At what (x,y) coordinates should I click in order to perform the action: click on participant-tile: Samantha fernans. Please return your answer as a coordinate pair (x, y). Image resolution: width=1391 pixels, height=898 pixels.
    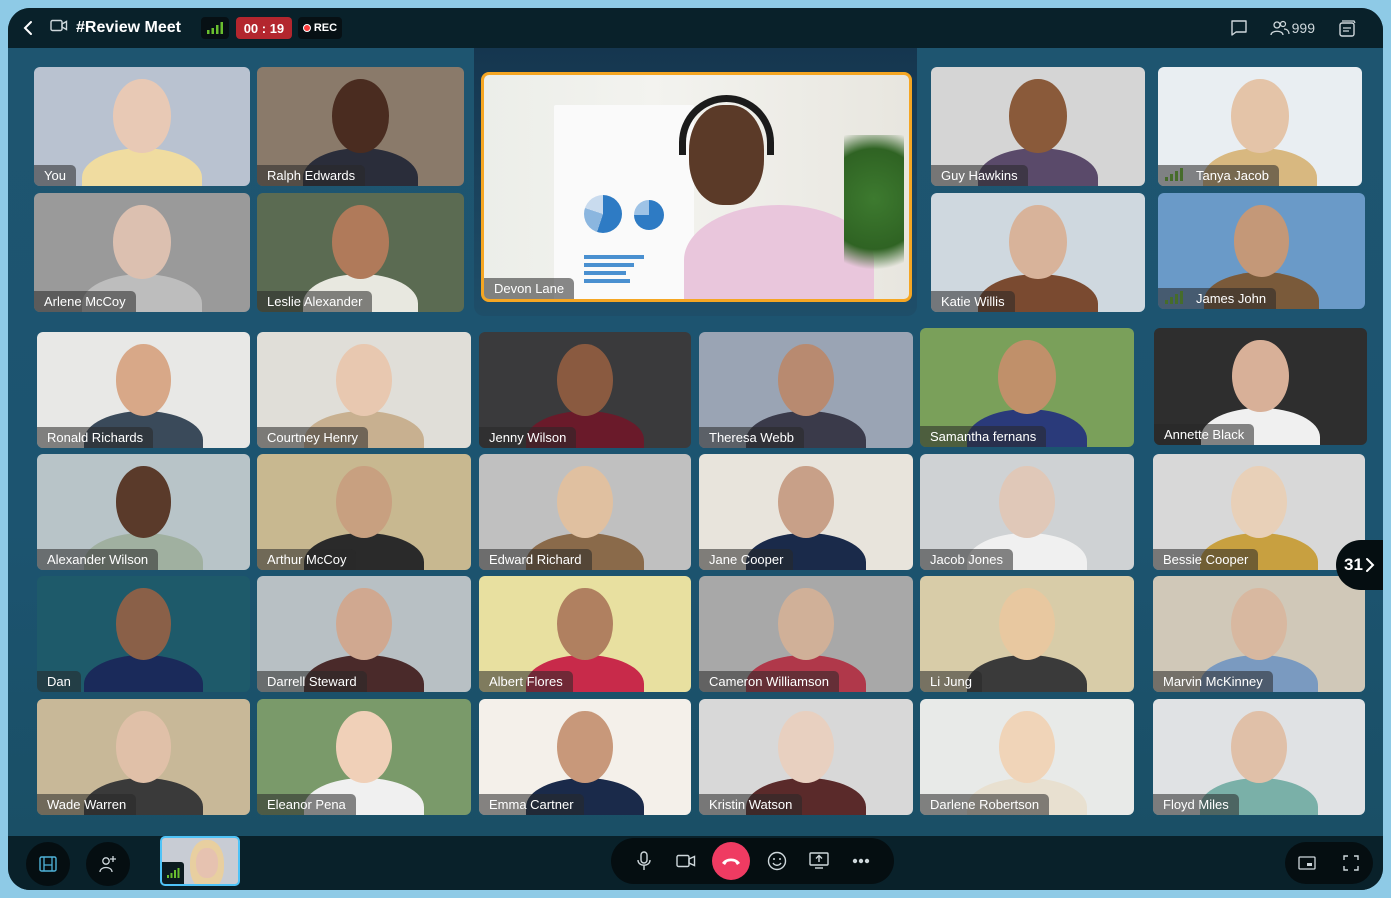
    Looking at the image, I should click on (1027, 387).